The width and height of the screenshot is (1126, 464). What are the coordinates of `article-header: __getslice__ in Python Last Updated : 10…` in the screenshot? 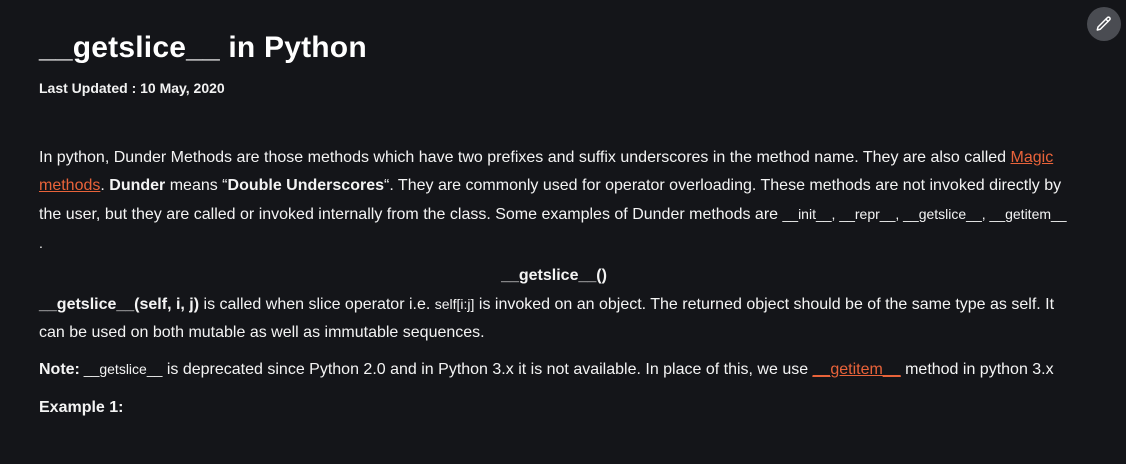 It's located at (559, 61).